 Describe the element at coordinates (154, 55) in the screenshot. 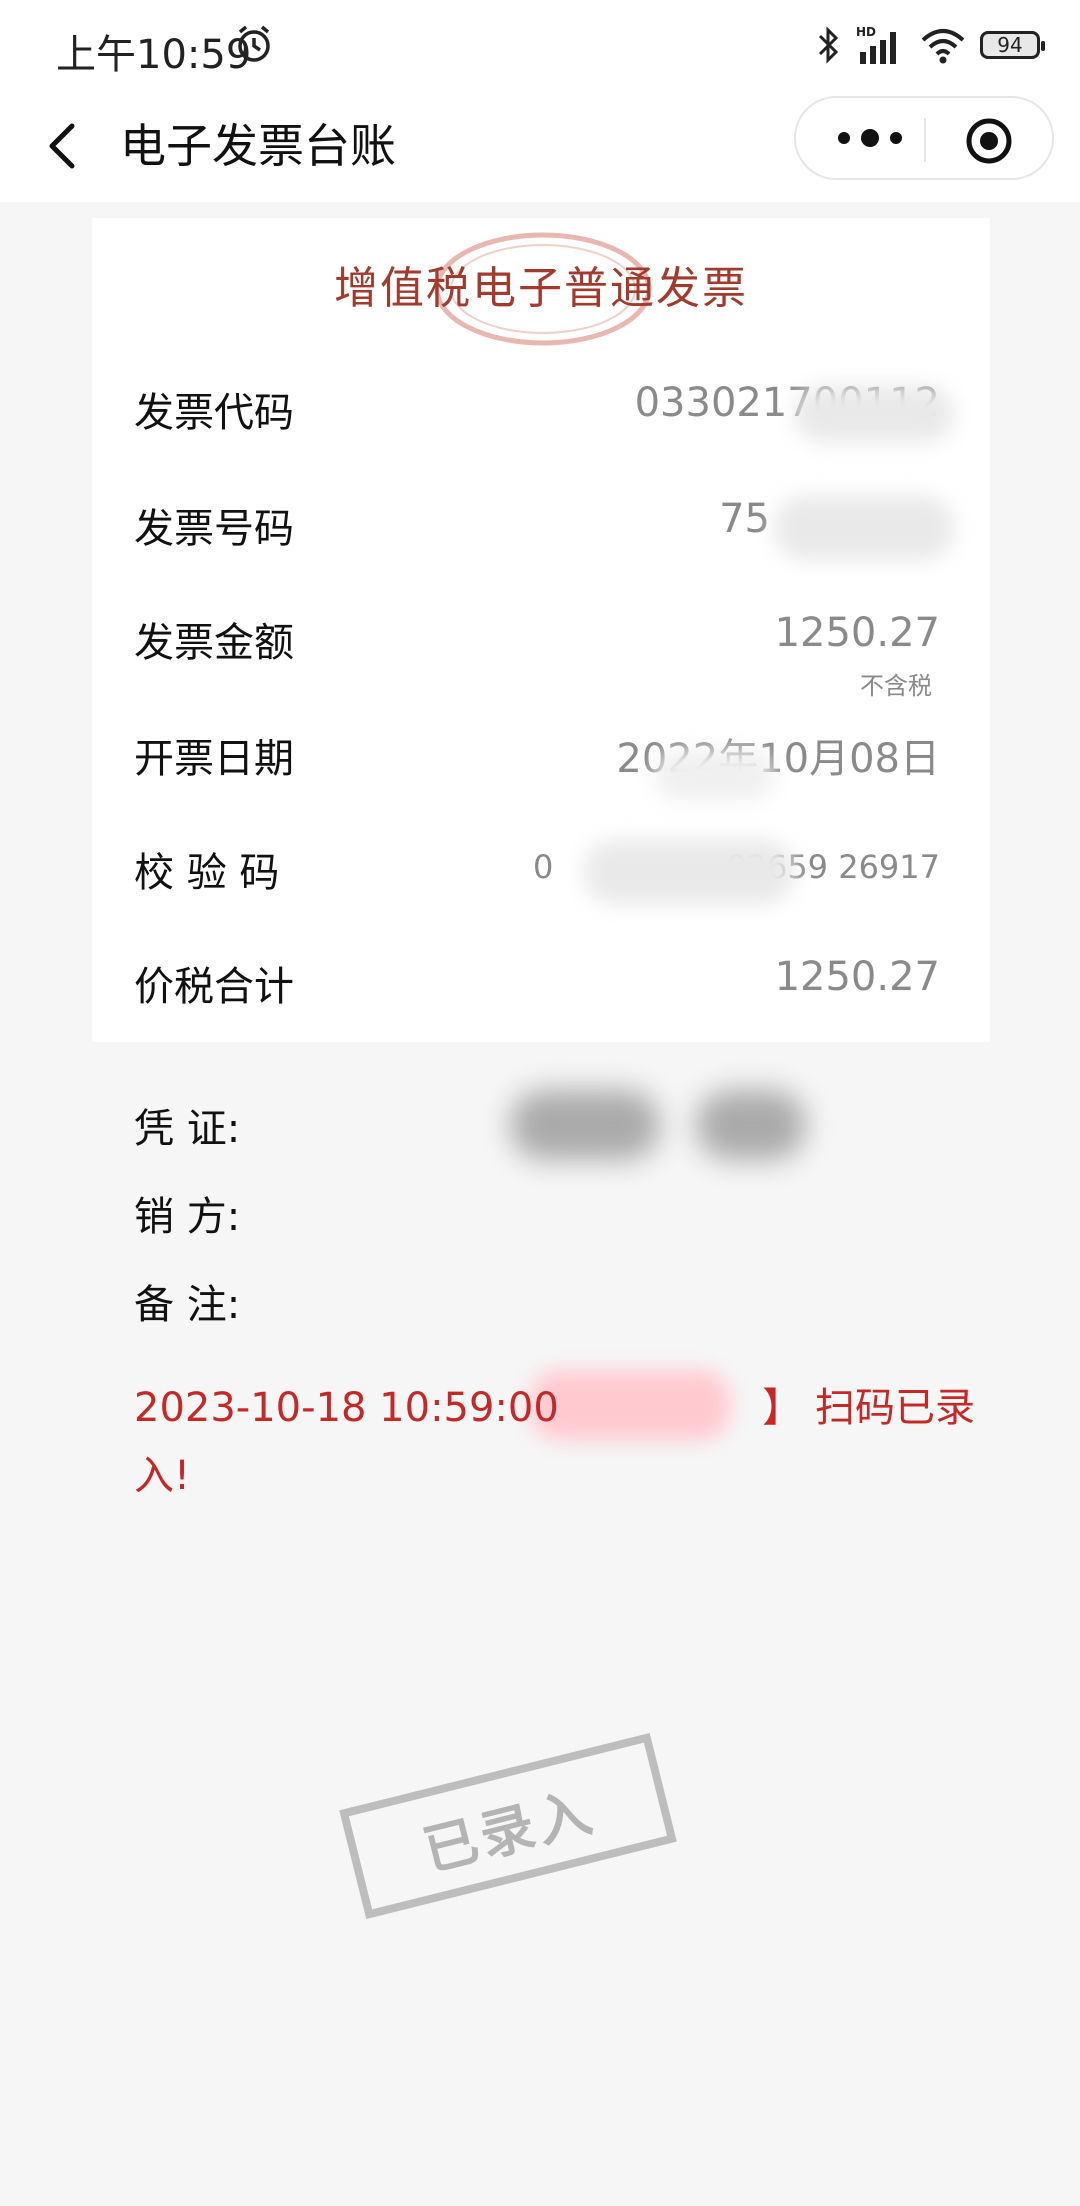

I see `status-time: 上午10:59` at that location.